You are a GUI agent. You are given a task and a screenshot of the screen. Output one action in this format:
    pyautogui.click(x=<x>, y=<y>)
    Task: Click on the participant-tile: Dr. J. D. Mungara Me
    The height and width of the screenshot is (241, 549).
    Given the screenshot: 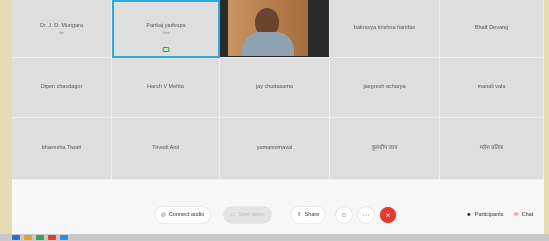 What is the action you would take?
    pyautogui.click(x=62, y=29)
    